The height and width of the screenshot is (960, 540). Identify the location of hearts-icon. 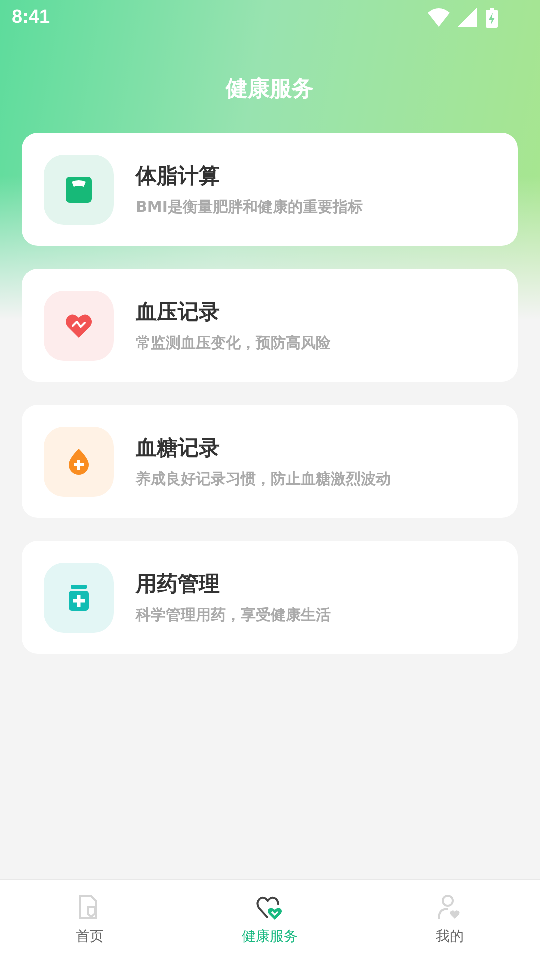
(270, 908).